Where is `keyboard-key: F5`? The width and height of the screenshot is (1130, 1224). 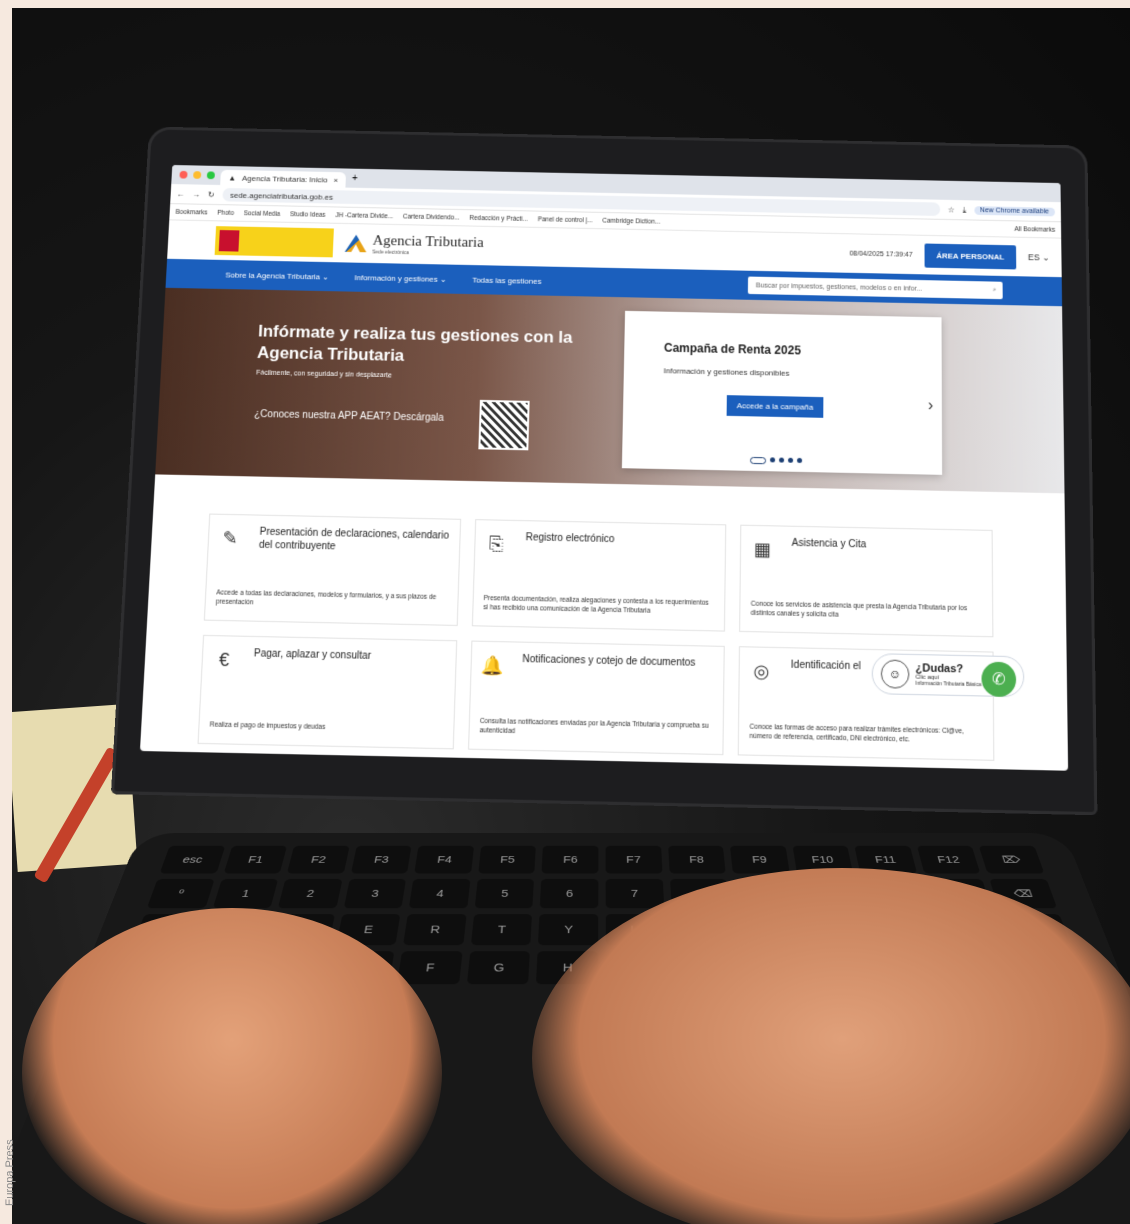
keyboard-key: F5 is located at coordinates (507, 860).